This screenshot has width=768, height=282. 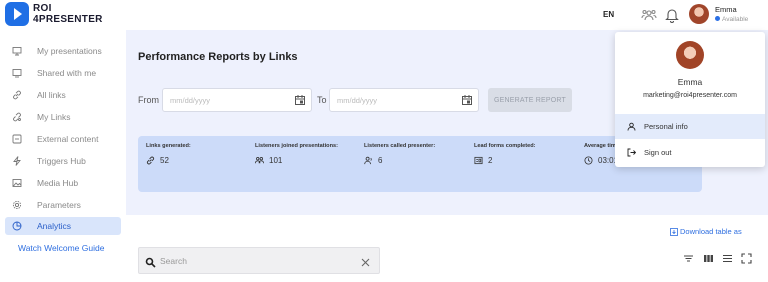 What do you see at coordinates (505, 146) in the screenshot?
I see `stat-card-title: Lead forms completed:` at bounding box center [505, 146].